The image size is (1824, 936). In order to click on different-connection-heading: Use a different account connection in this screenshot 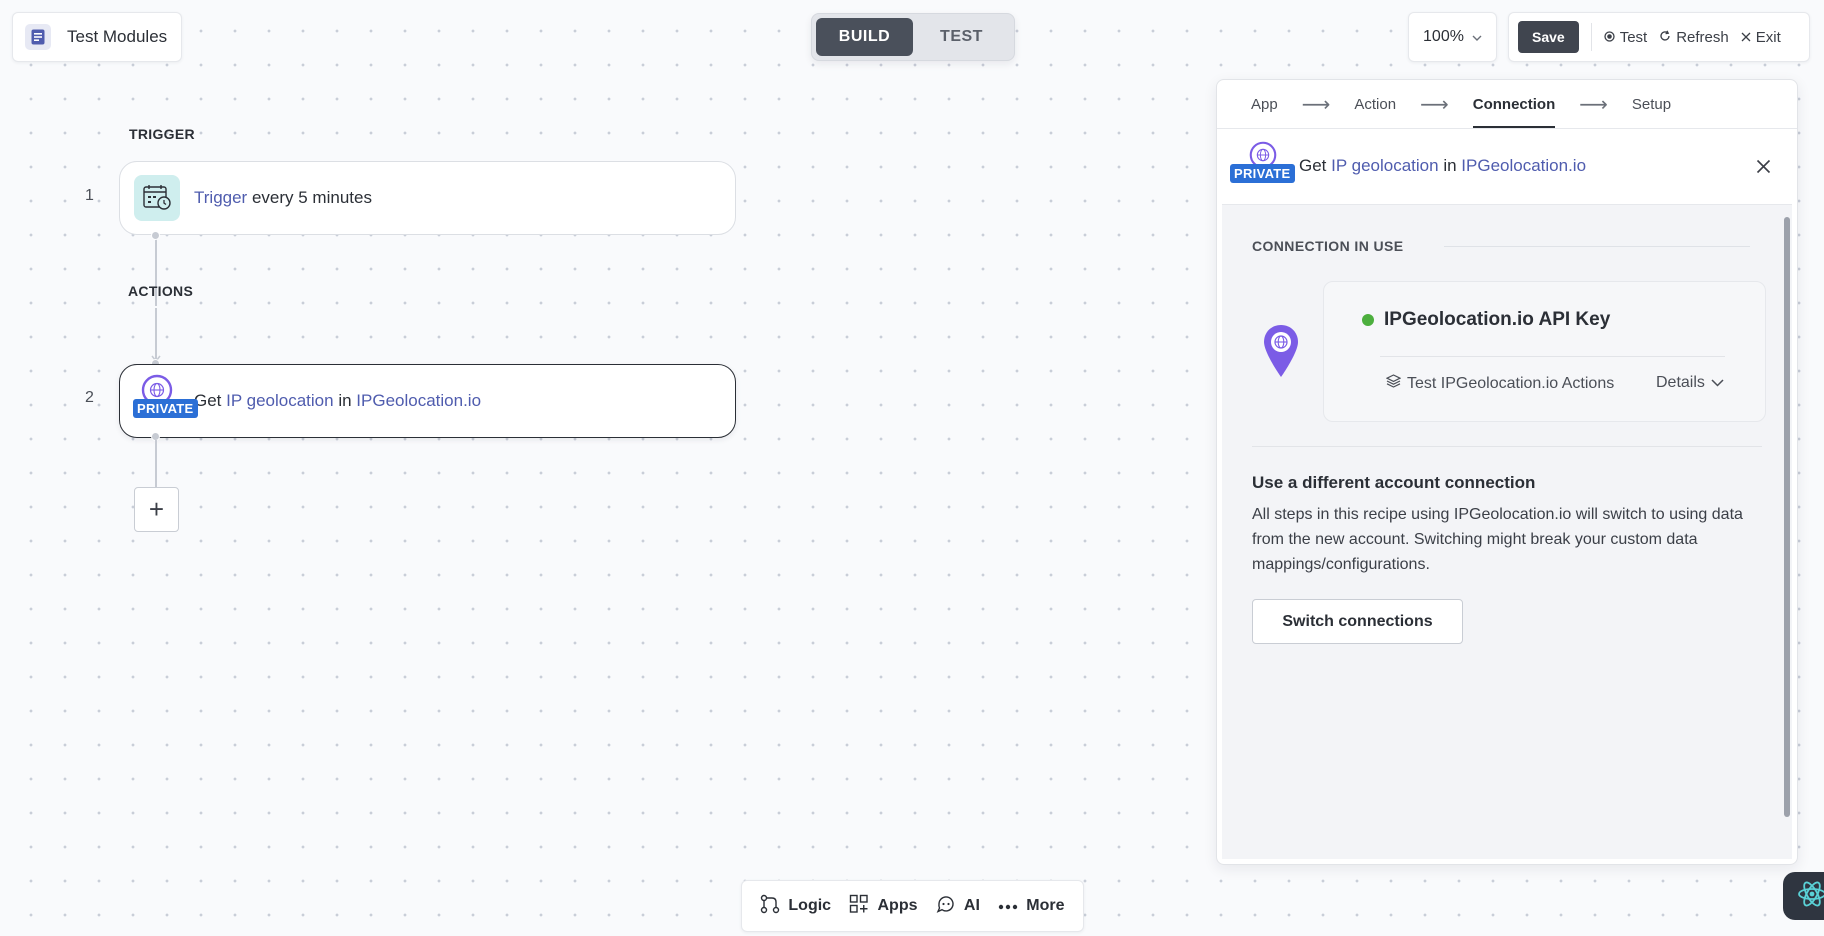, I will do `click(1394, 482)`.